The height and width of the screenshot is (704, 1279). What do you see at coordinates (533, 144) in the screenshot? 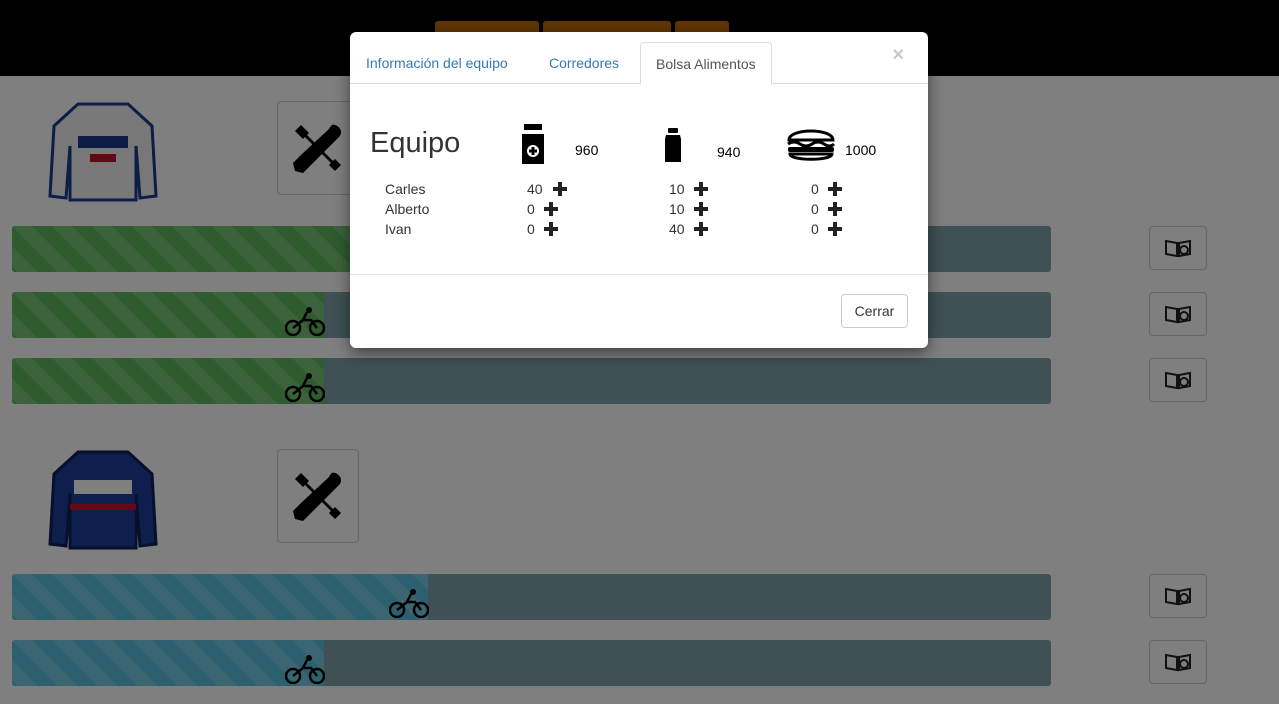
I see `medicine-bottle-icon` at bounding box center [533, 144].